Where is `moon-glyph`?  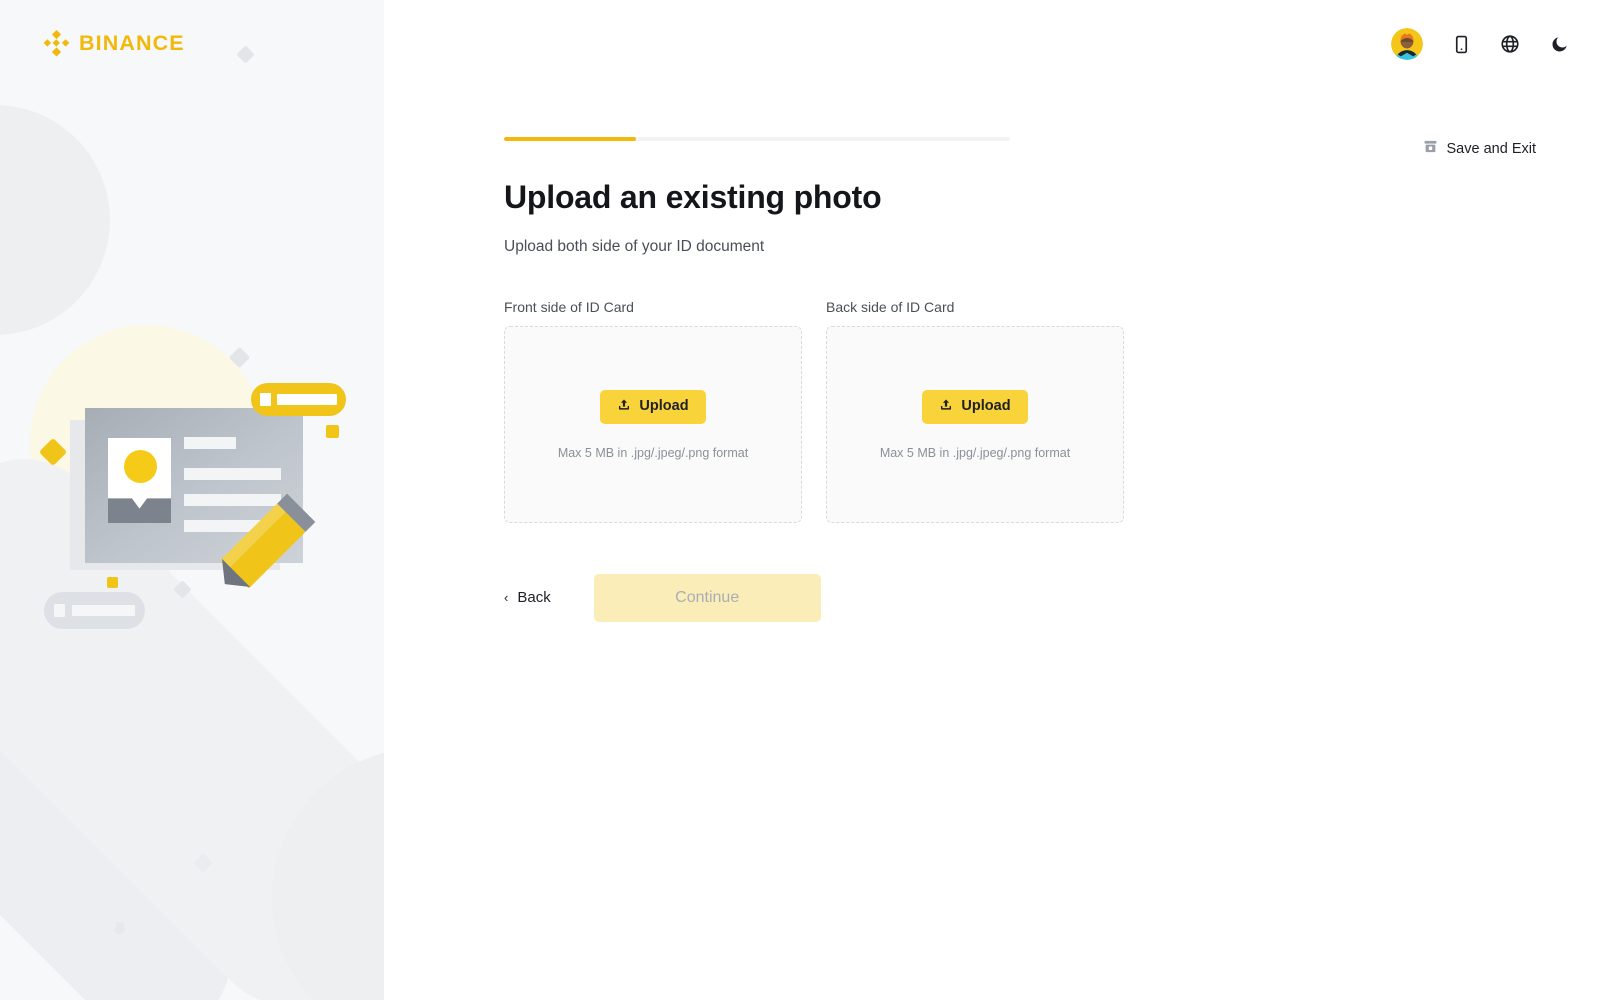
moon-glyph is located at coordinates (1559, 43).